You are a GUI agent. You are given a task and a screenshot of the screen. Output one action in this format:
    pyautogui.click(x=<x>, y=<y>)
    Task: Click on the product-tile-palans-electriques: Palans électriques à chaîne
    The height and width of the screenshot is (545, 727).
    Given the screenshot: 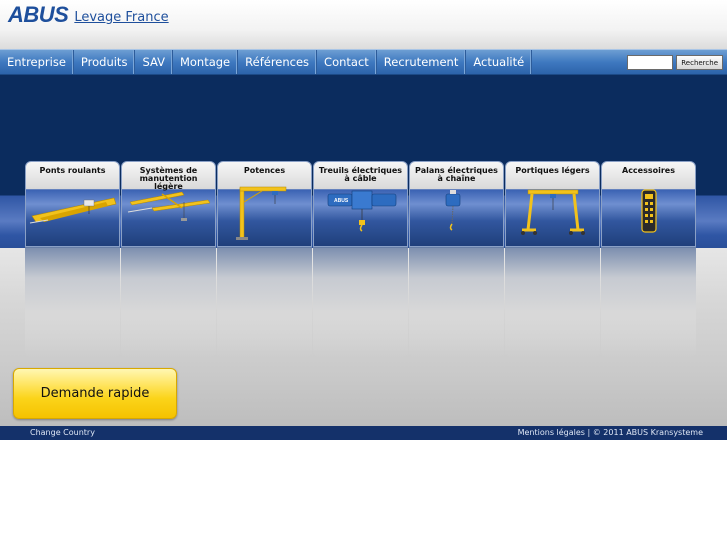 What is the action you would take?
    pyautogui.click(x=456, y=204)
    